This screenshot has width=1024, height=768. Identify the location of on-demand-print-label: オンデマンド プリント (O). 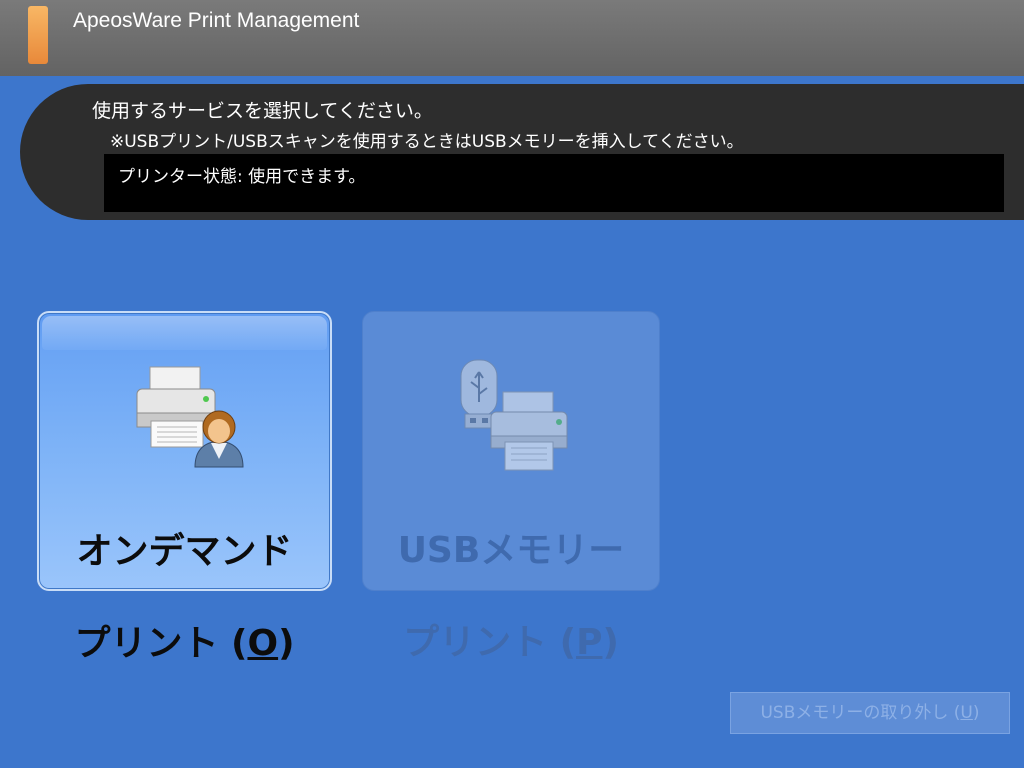
(184, 598).